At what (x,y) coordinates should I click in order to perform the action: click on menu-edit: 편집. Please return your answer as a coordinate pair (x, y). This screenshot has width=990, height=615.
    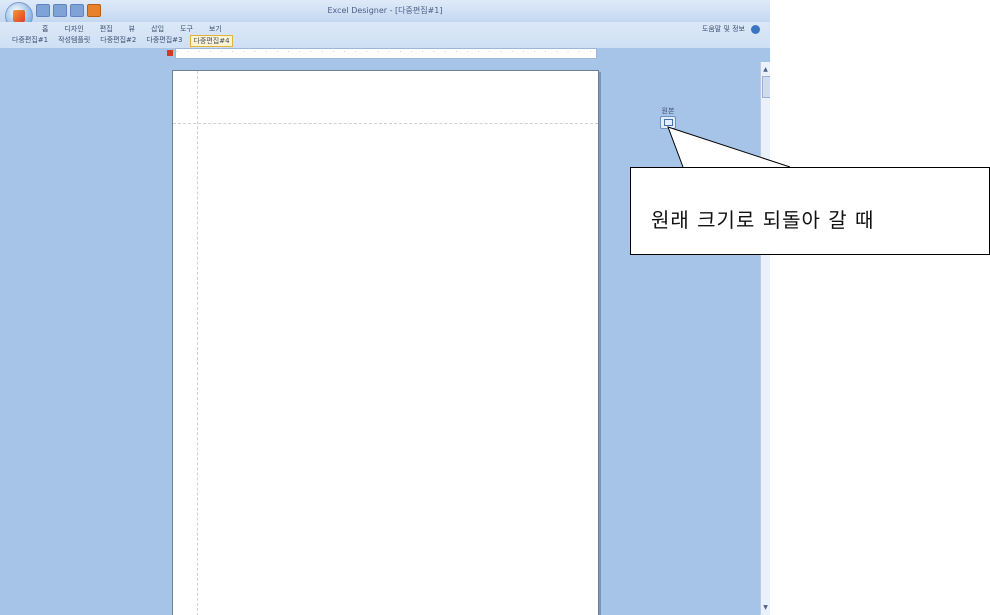
    Looking at the image, I should click on (106, 29).